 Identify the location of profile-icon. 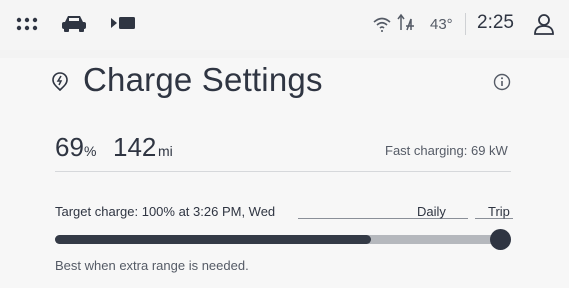
(544, 24).